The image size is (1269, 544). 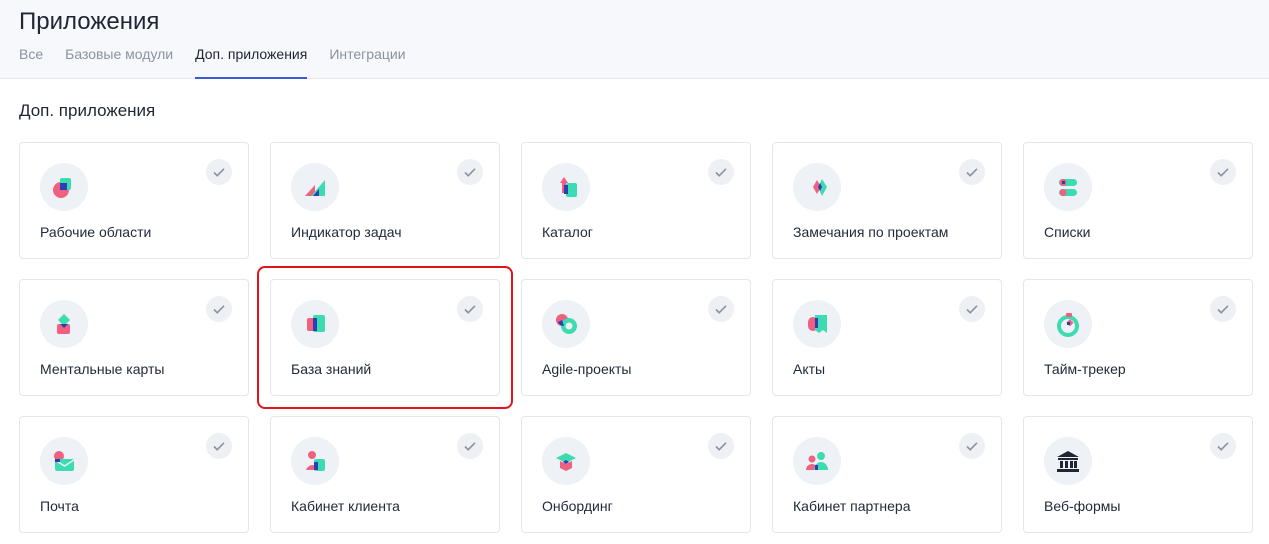 I want to click on lists-icon, so click(x=1068, y=187).